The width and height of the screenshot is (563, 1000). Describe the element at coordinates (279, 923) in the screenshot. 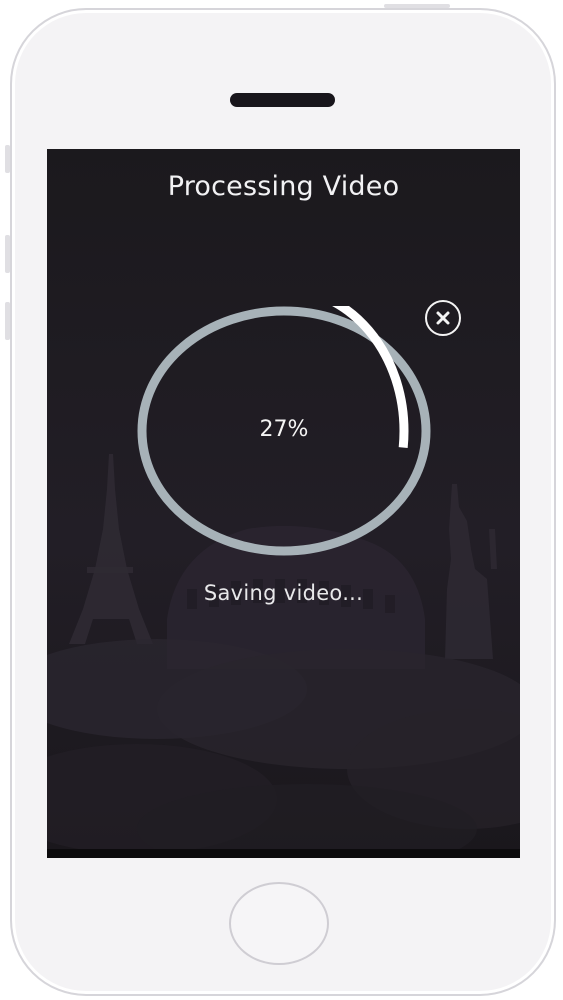

I see `home-button` at that location.